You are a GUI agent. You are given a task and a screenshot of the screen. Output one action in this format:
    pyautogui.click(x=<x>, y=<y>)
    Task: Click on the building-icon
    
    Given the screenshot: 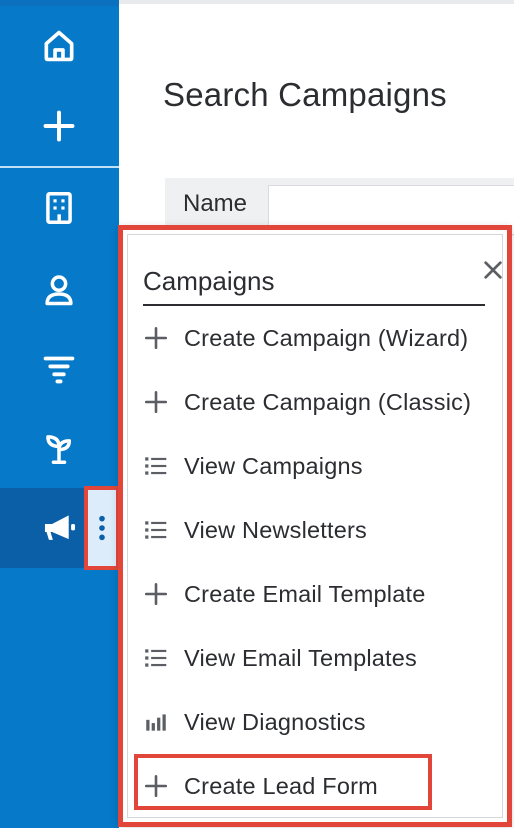 What is the action you would take?
    pyautogui.click(x=59, y=208)
    